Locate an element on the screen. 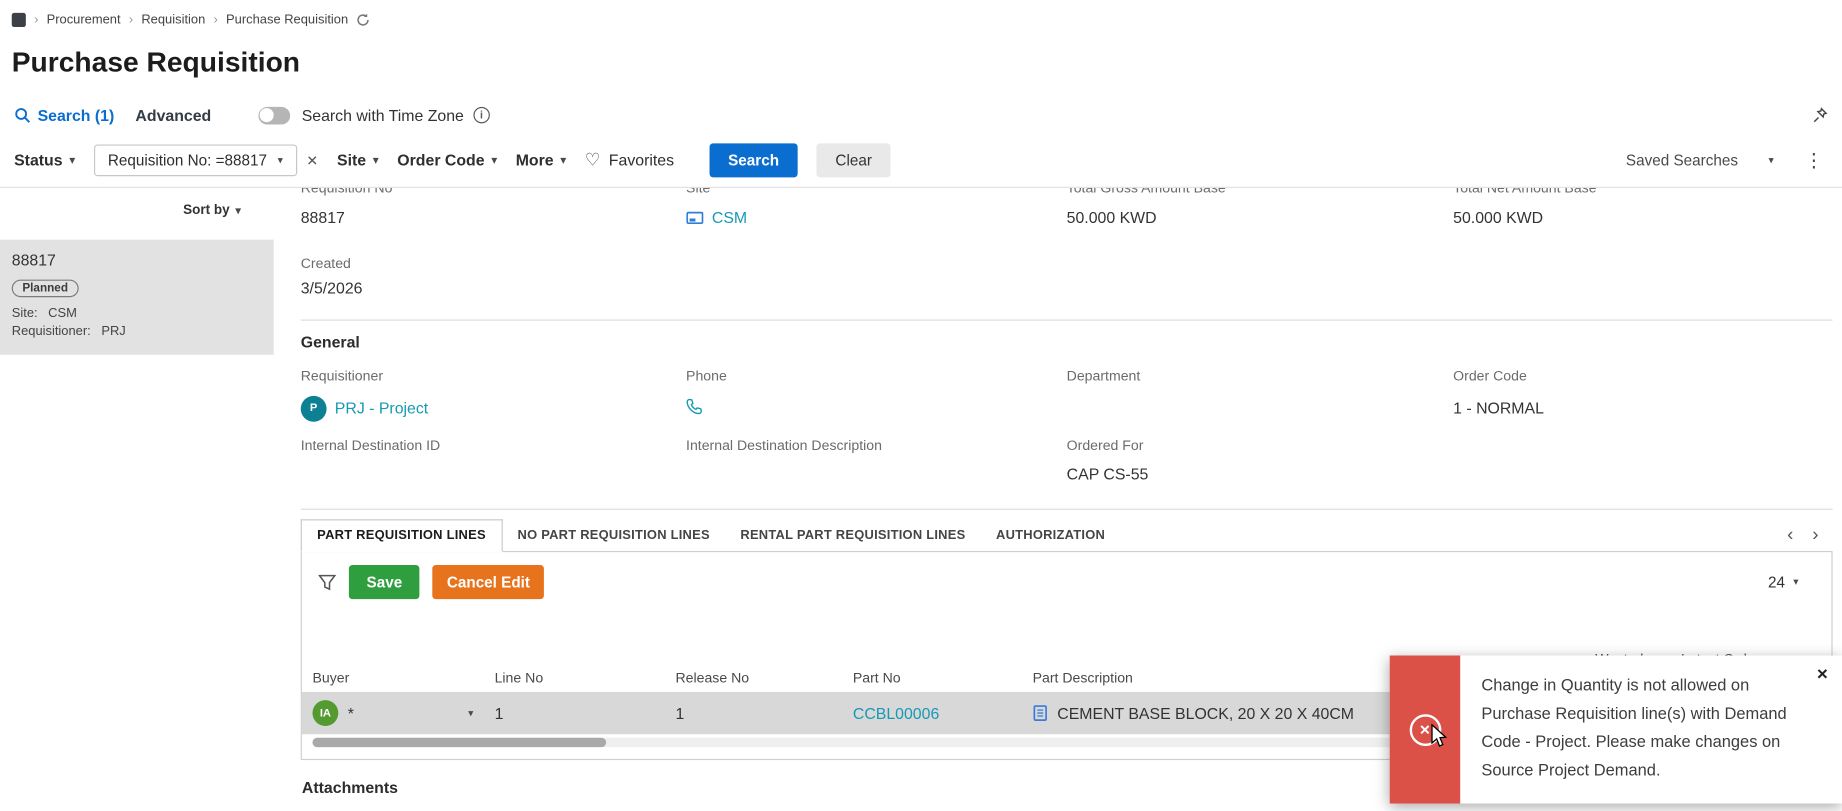 The width and height of the screenshot is (1842, 811). status-badge: Planned is located at coordinates (45, 288).